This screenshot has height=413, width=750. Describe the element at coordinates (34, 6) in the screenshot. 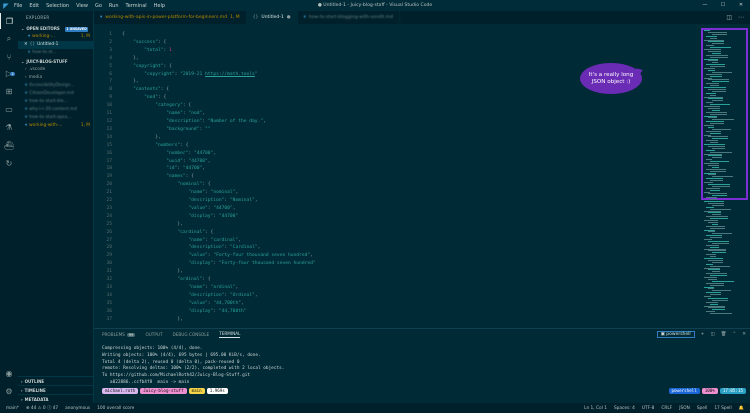

I see `menu-edit: Edit` at that location.